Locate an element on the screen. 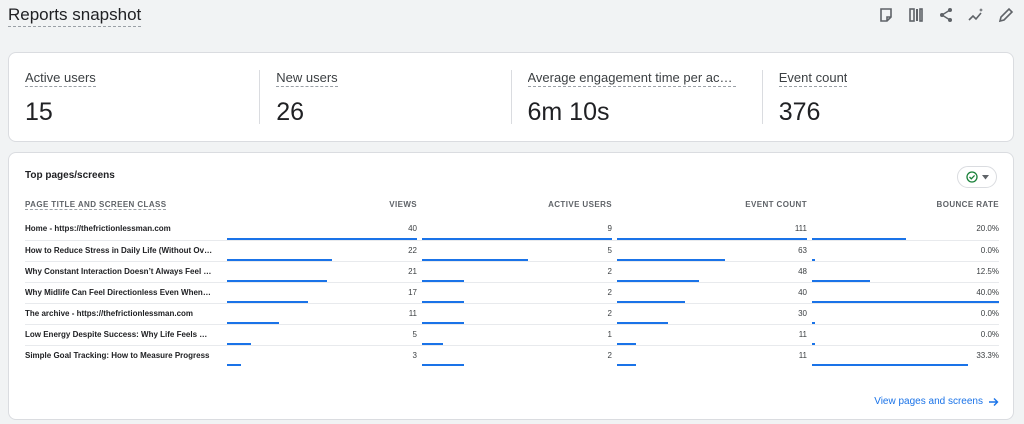 The height and width of the screenshot is (424, 1024). cell-event-count: 30 is located at coordinates (802, 313).